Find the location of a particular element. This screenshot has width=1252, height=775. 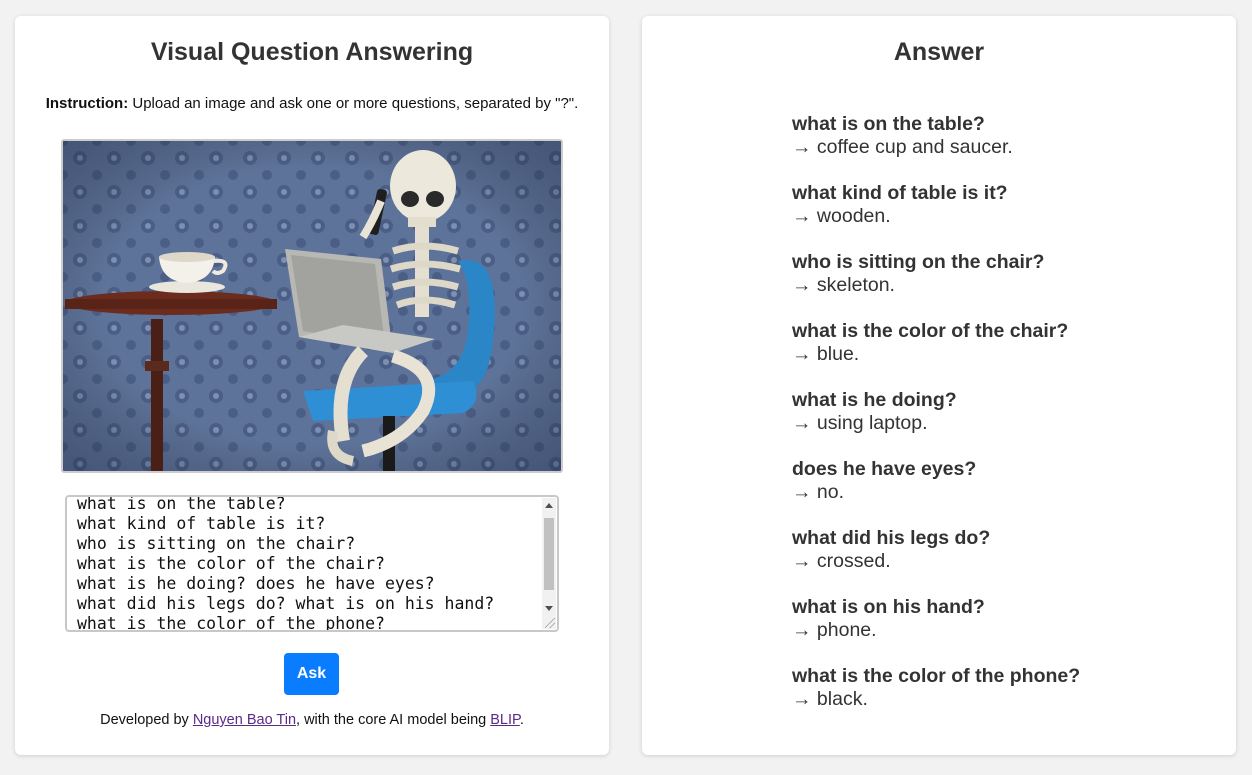

scrollbar is located at coordinates (549, 563).